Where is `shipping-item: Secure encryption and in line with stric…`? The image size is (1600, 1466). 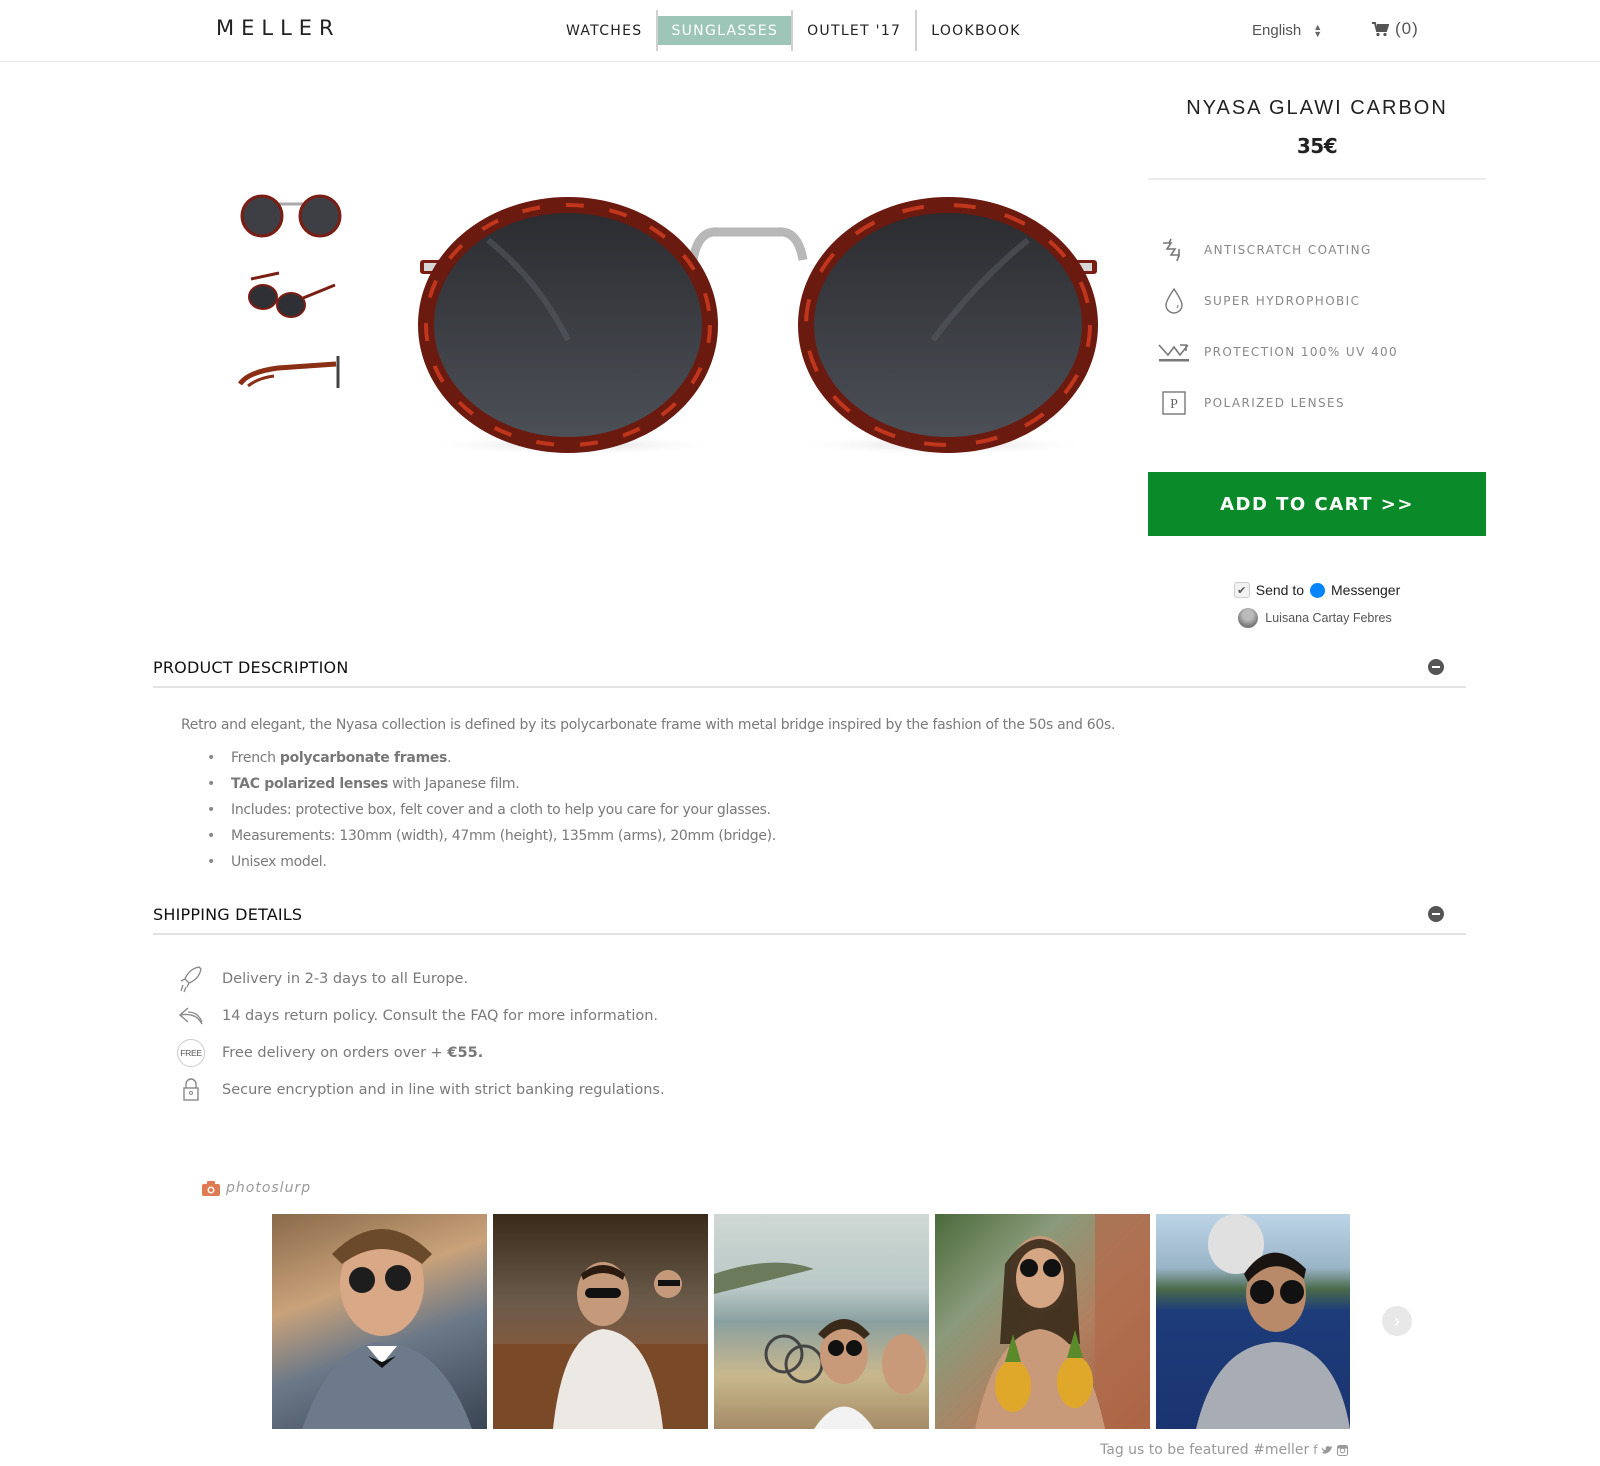 shipping-item: Secure encryption and in line with stric… is located at coordinates (420, 1089).